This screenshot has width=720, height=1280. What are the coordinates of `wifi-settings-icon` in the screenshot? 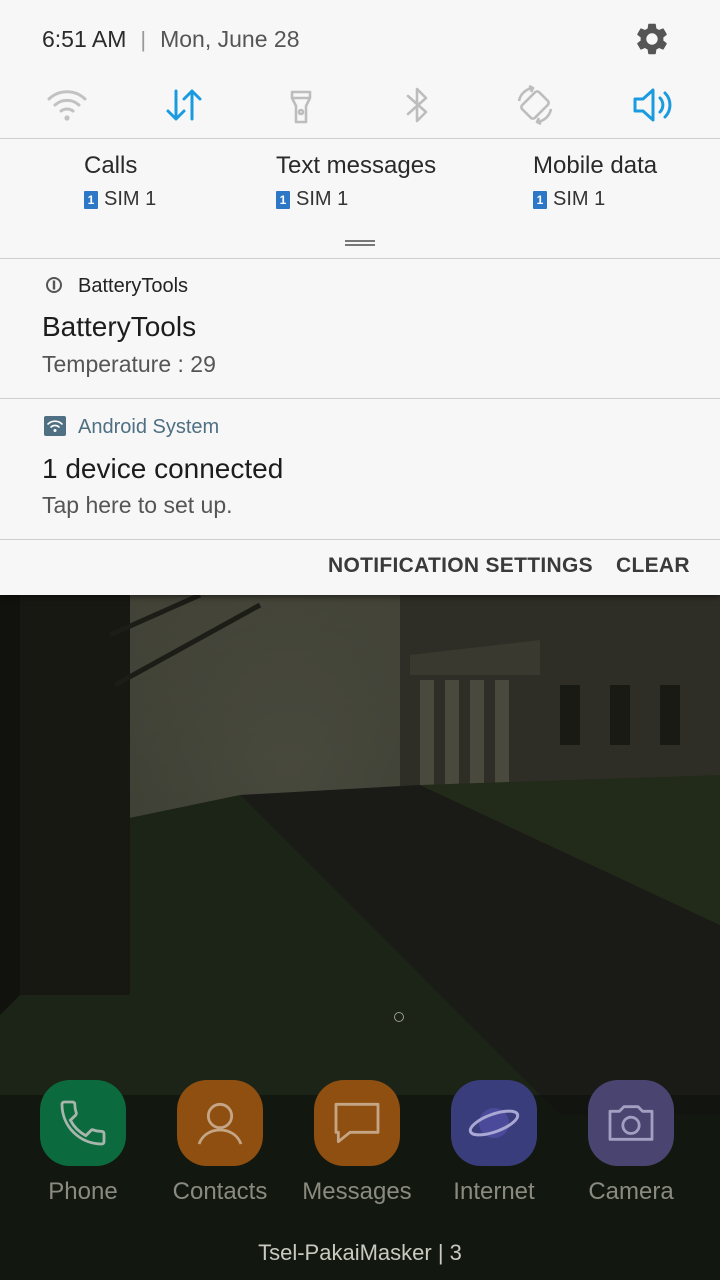 It's located at (55, 428).